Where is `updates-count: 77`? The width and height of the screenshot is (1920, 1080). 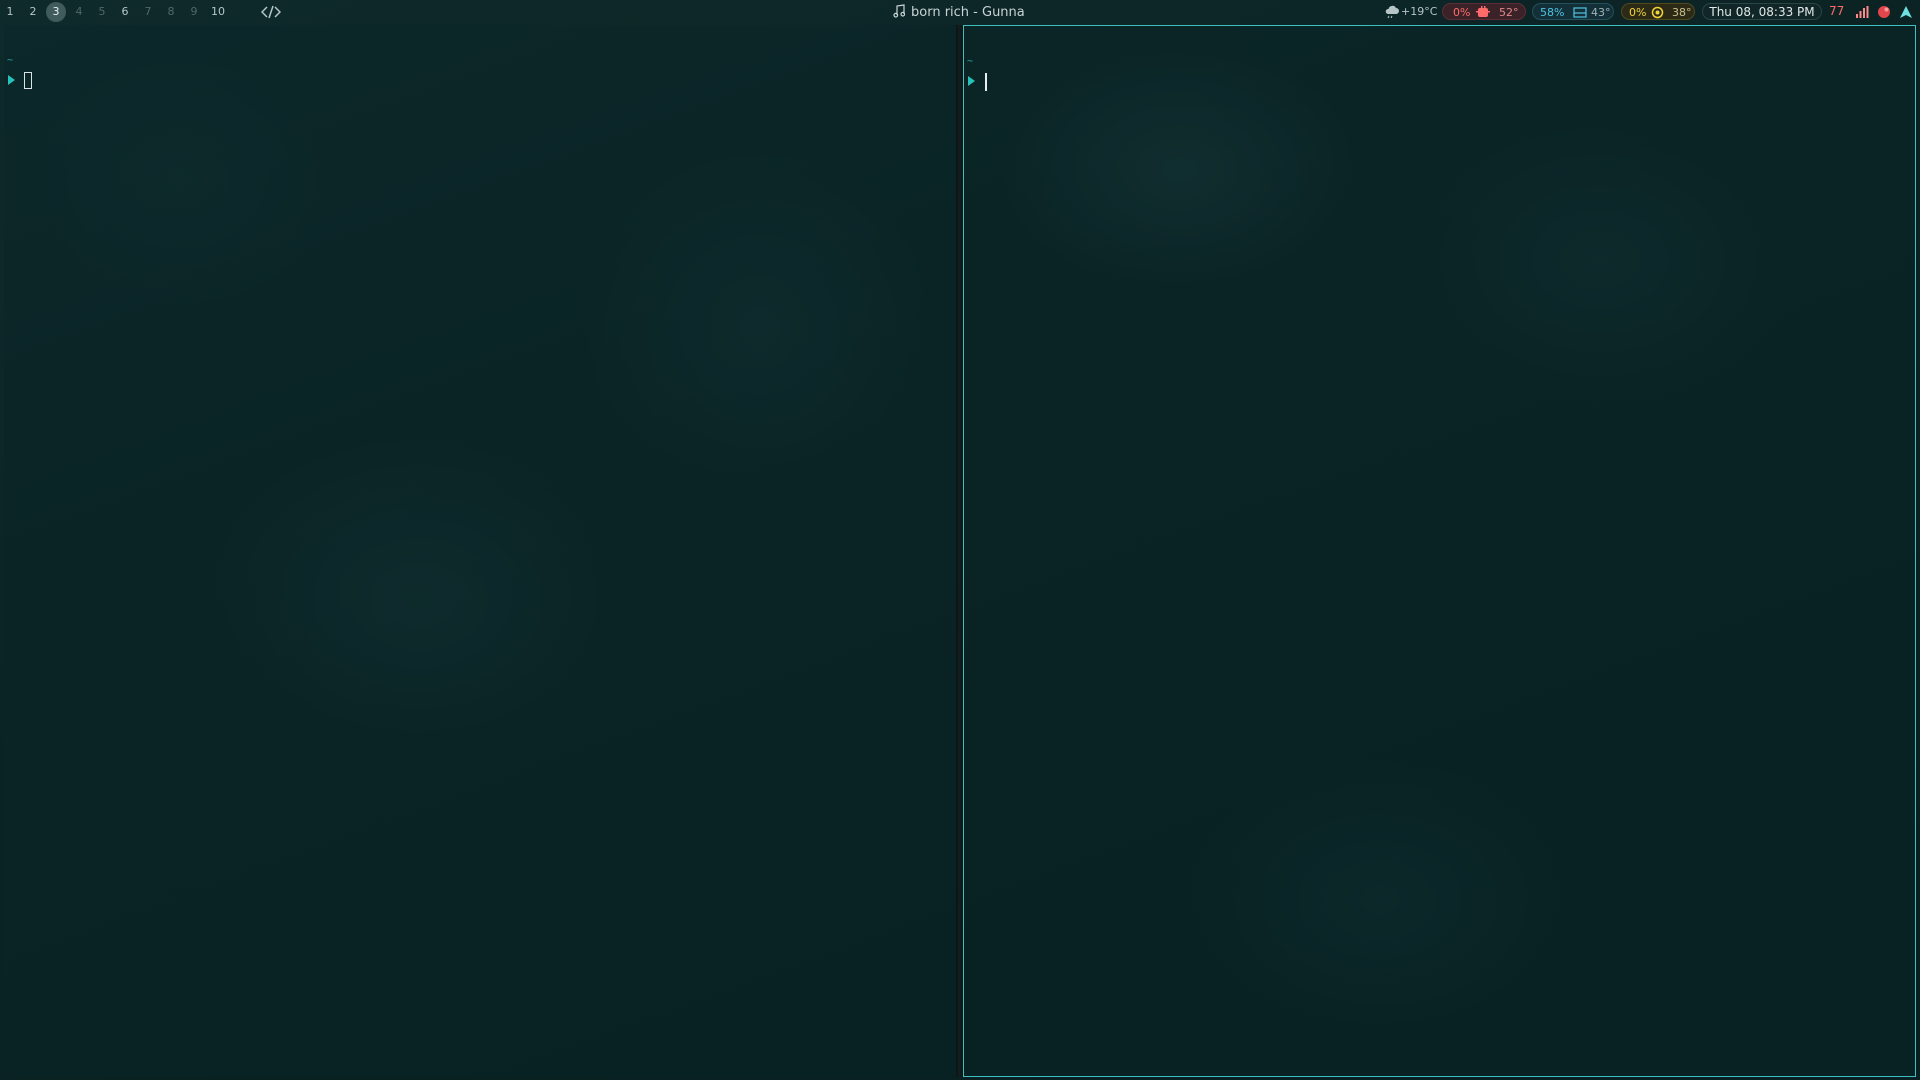 updates-count: 77 is located at coordinates (1836, 11).